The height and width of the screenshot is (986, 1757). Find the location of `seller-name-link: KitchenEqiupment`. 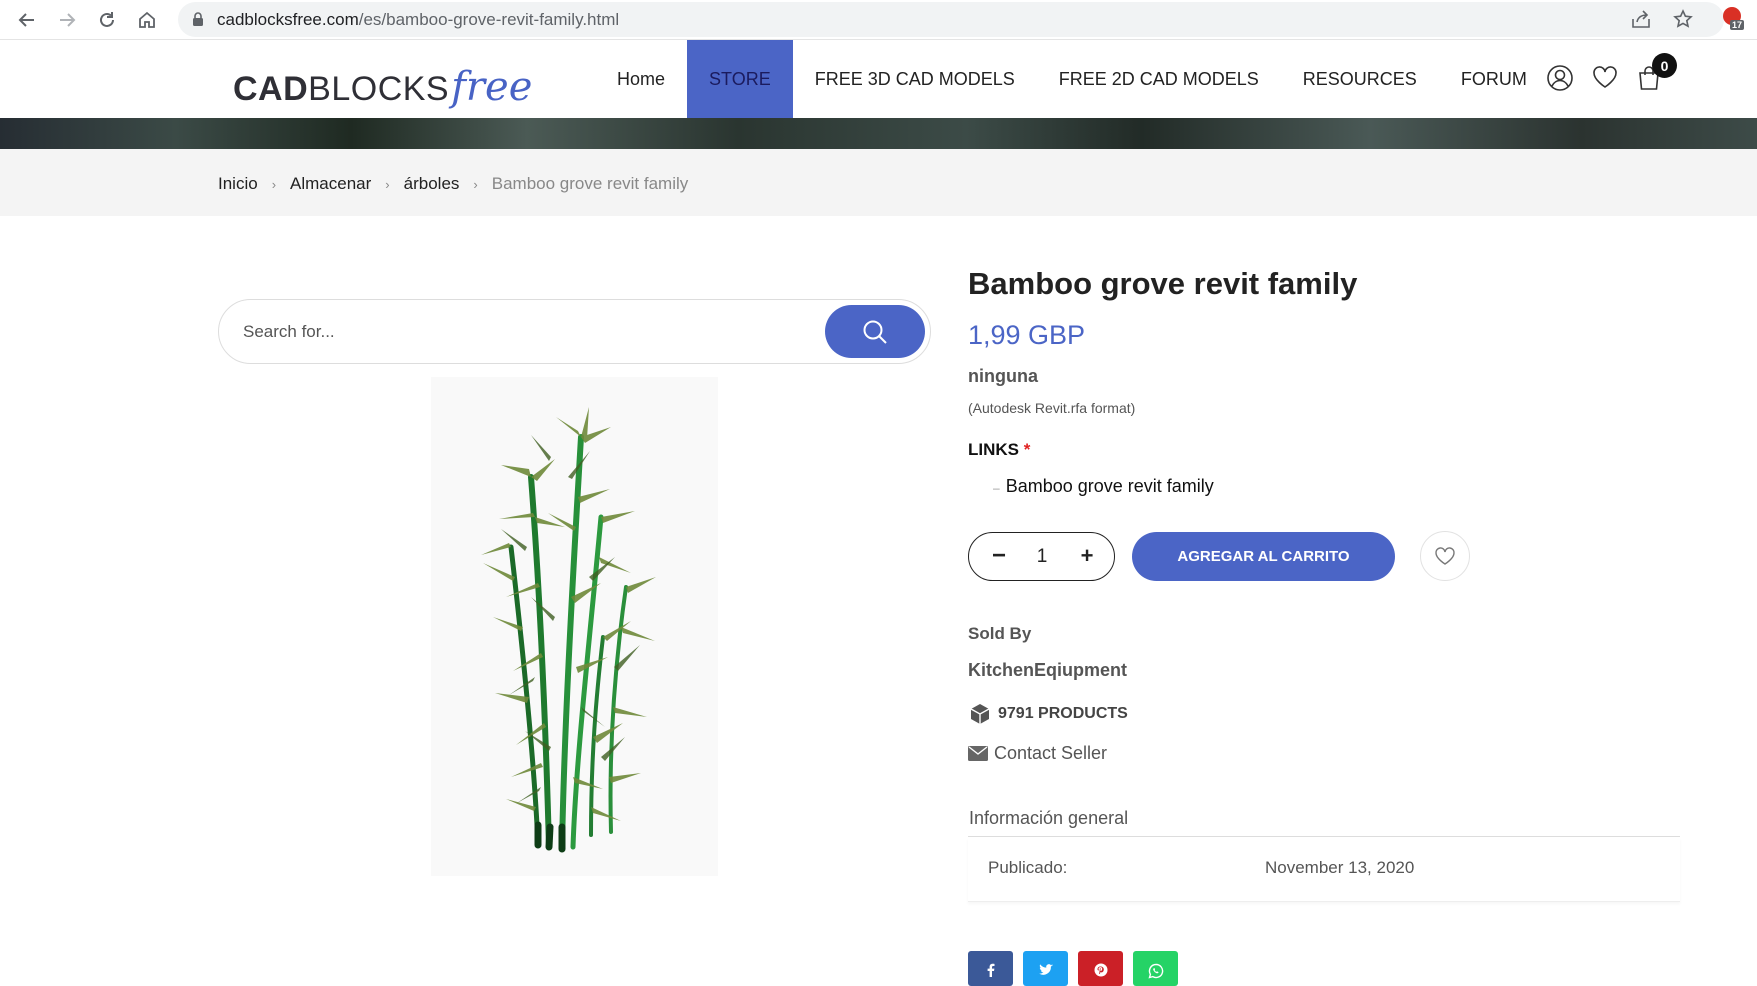

seller-name-link: KitchenEqiupment is located at coordinates (1047, 670).